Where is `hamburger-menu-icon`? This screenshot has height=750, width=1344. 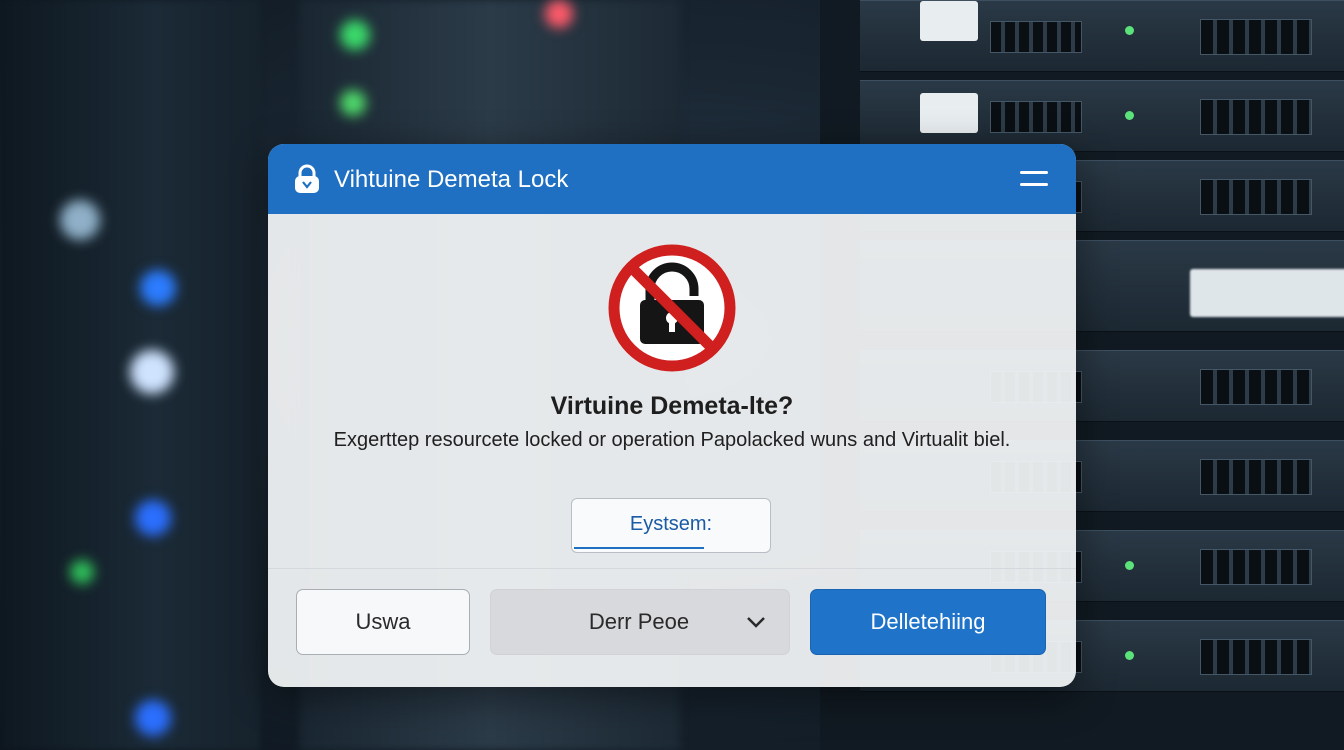 hamburger-menu-icon is located at coordinates (1034, 179).